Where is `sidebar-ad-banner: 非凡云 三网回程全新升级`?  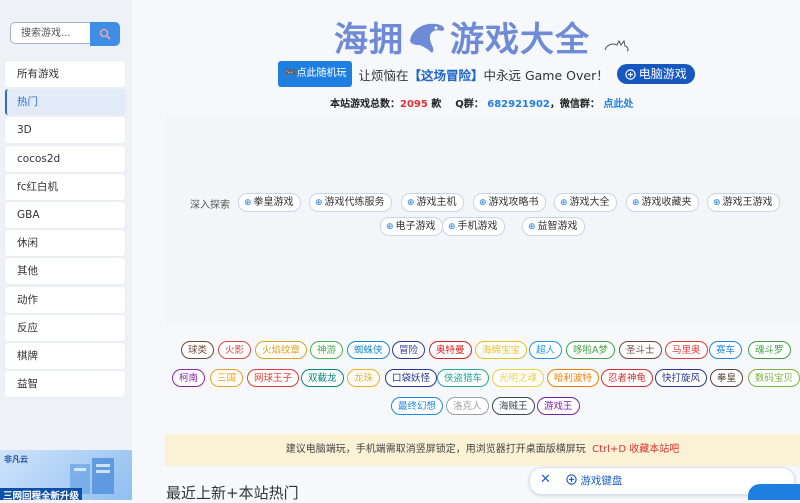
sidebar-ad-banner: 非凡云 三网回程全新升级 is located at coordinates (66, 475).